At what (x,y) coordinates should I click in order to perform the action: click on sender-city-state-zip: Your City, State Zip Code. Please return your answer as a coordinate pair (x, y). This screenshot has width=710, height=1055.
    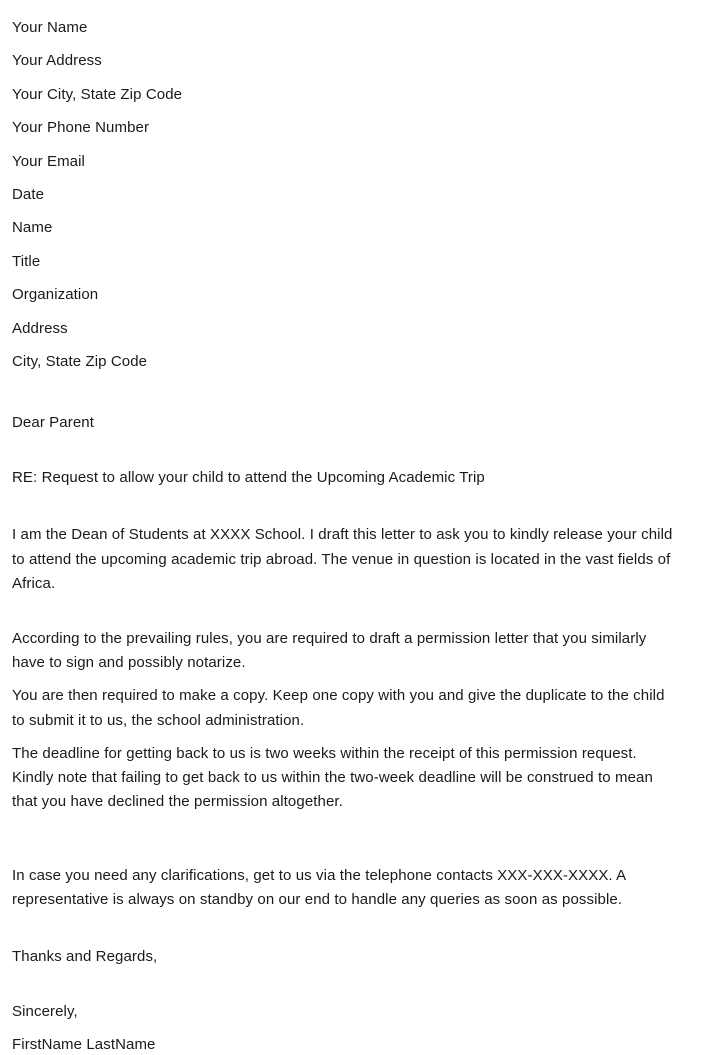
    Looking at the image, I should click on (97, 94).